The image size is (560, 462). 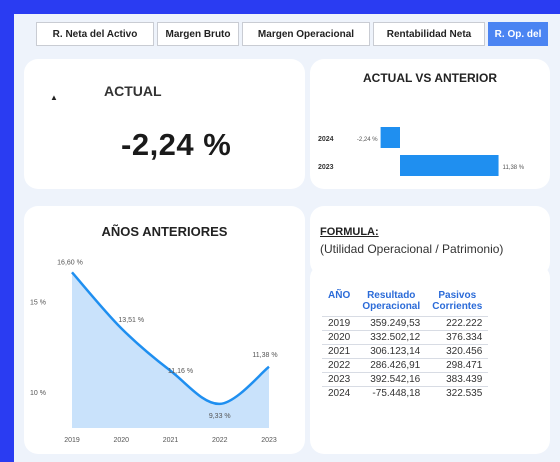 I want to click on header-operational-result: Resultado Operacional, so click(x=391, y=301).